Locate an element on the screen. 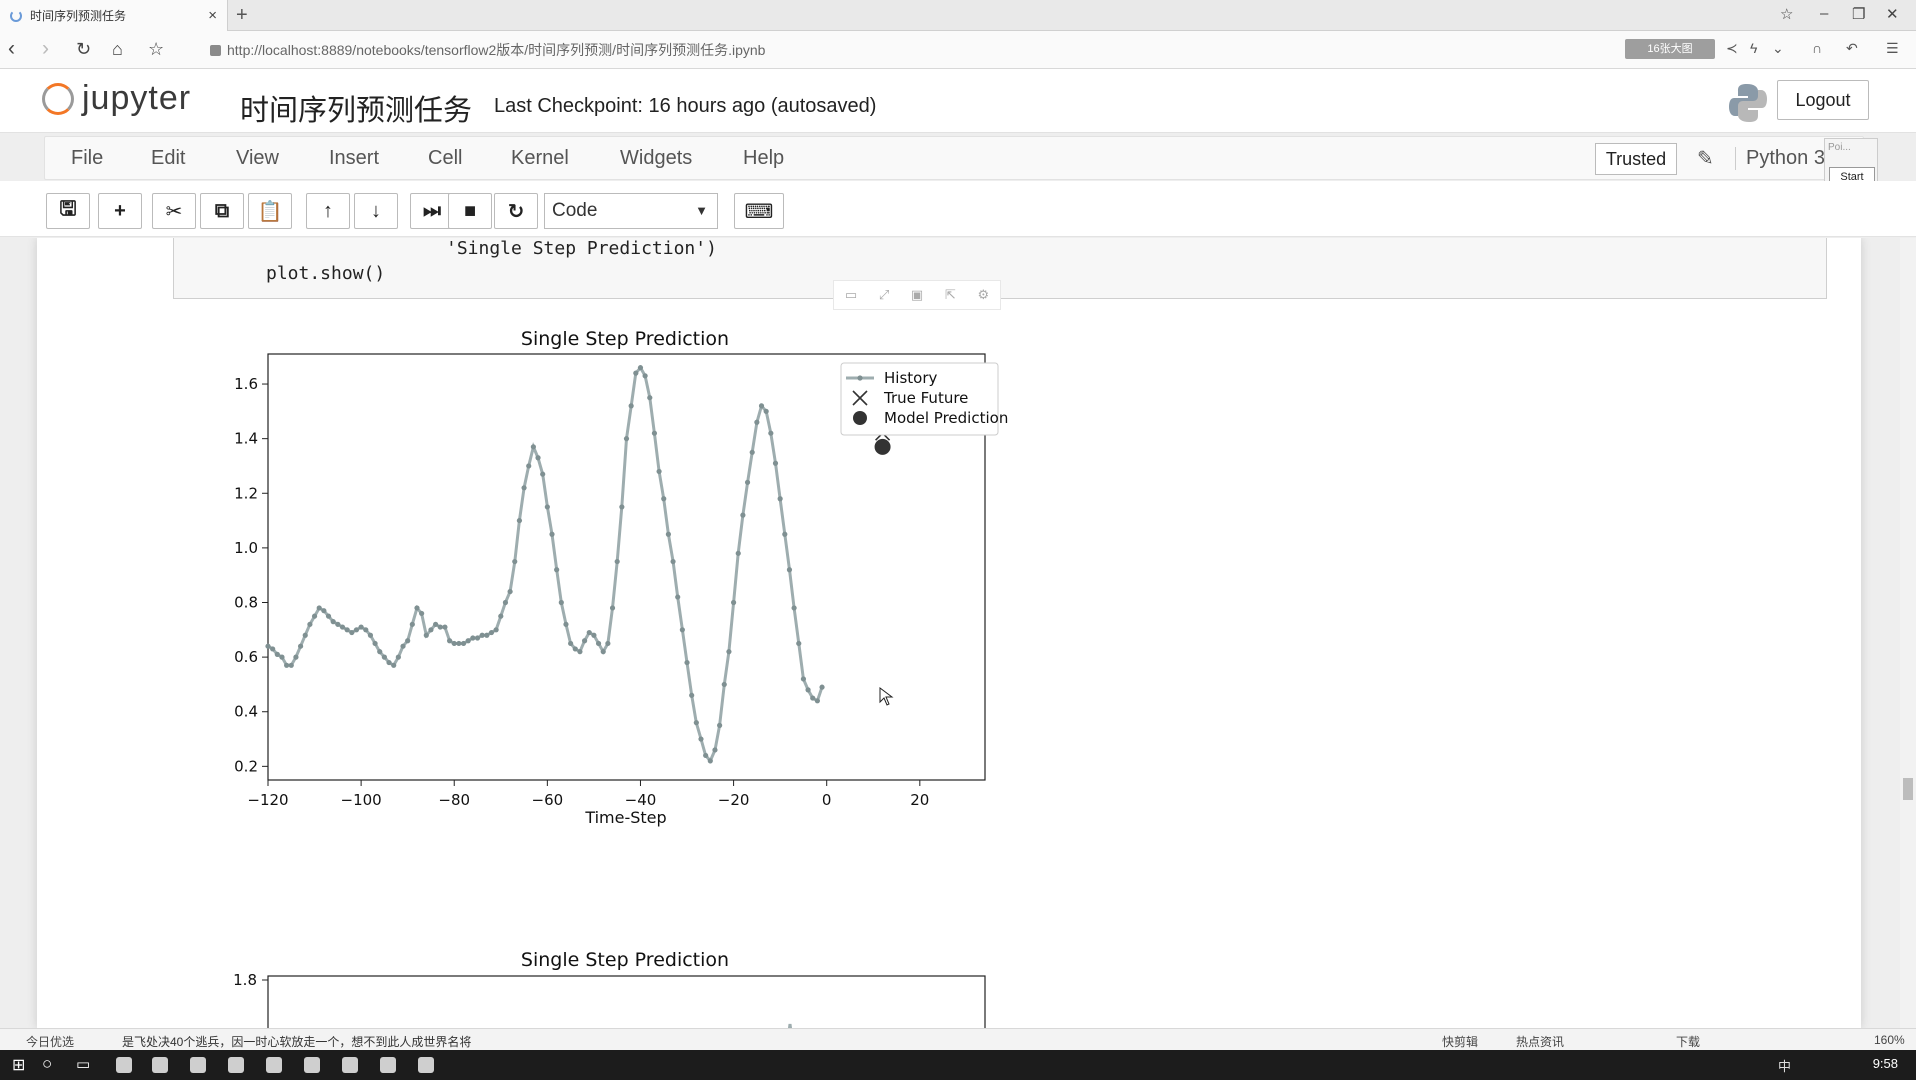 The width and height of the screenshot is (1916, 1080). zoom-level: 160% is located at coordinates (1889, 1040).